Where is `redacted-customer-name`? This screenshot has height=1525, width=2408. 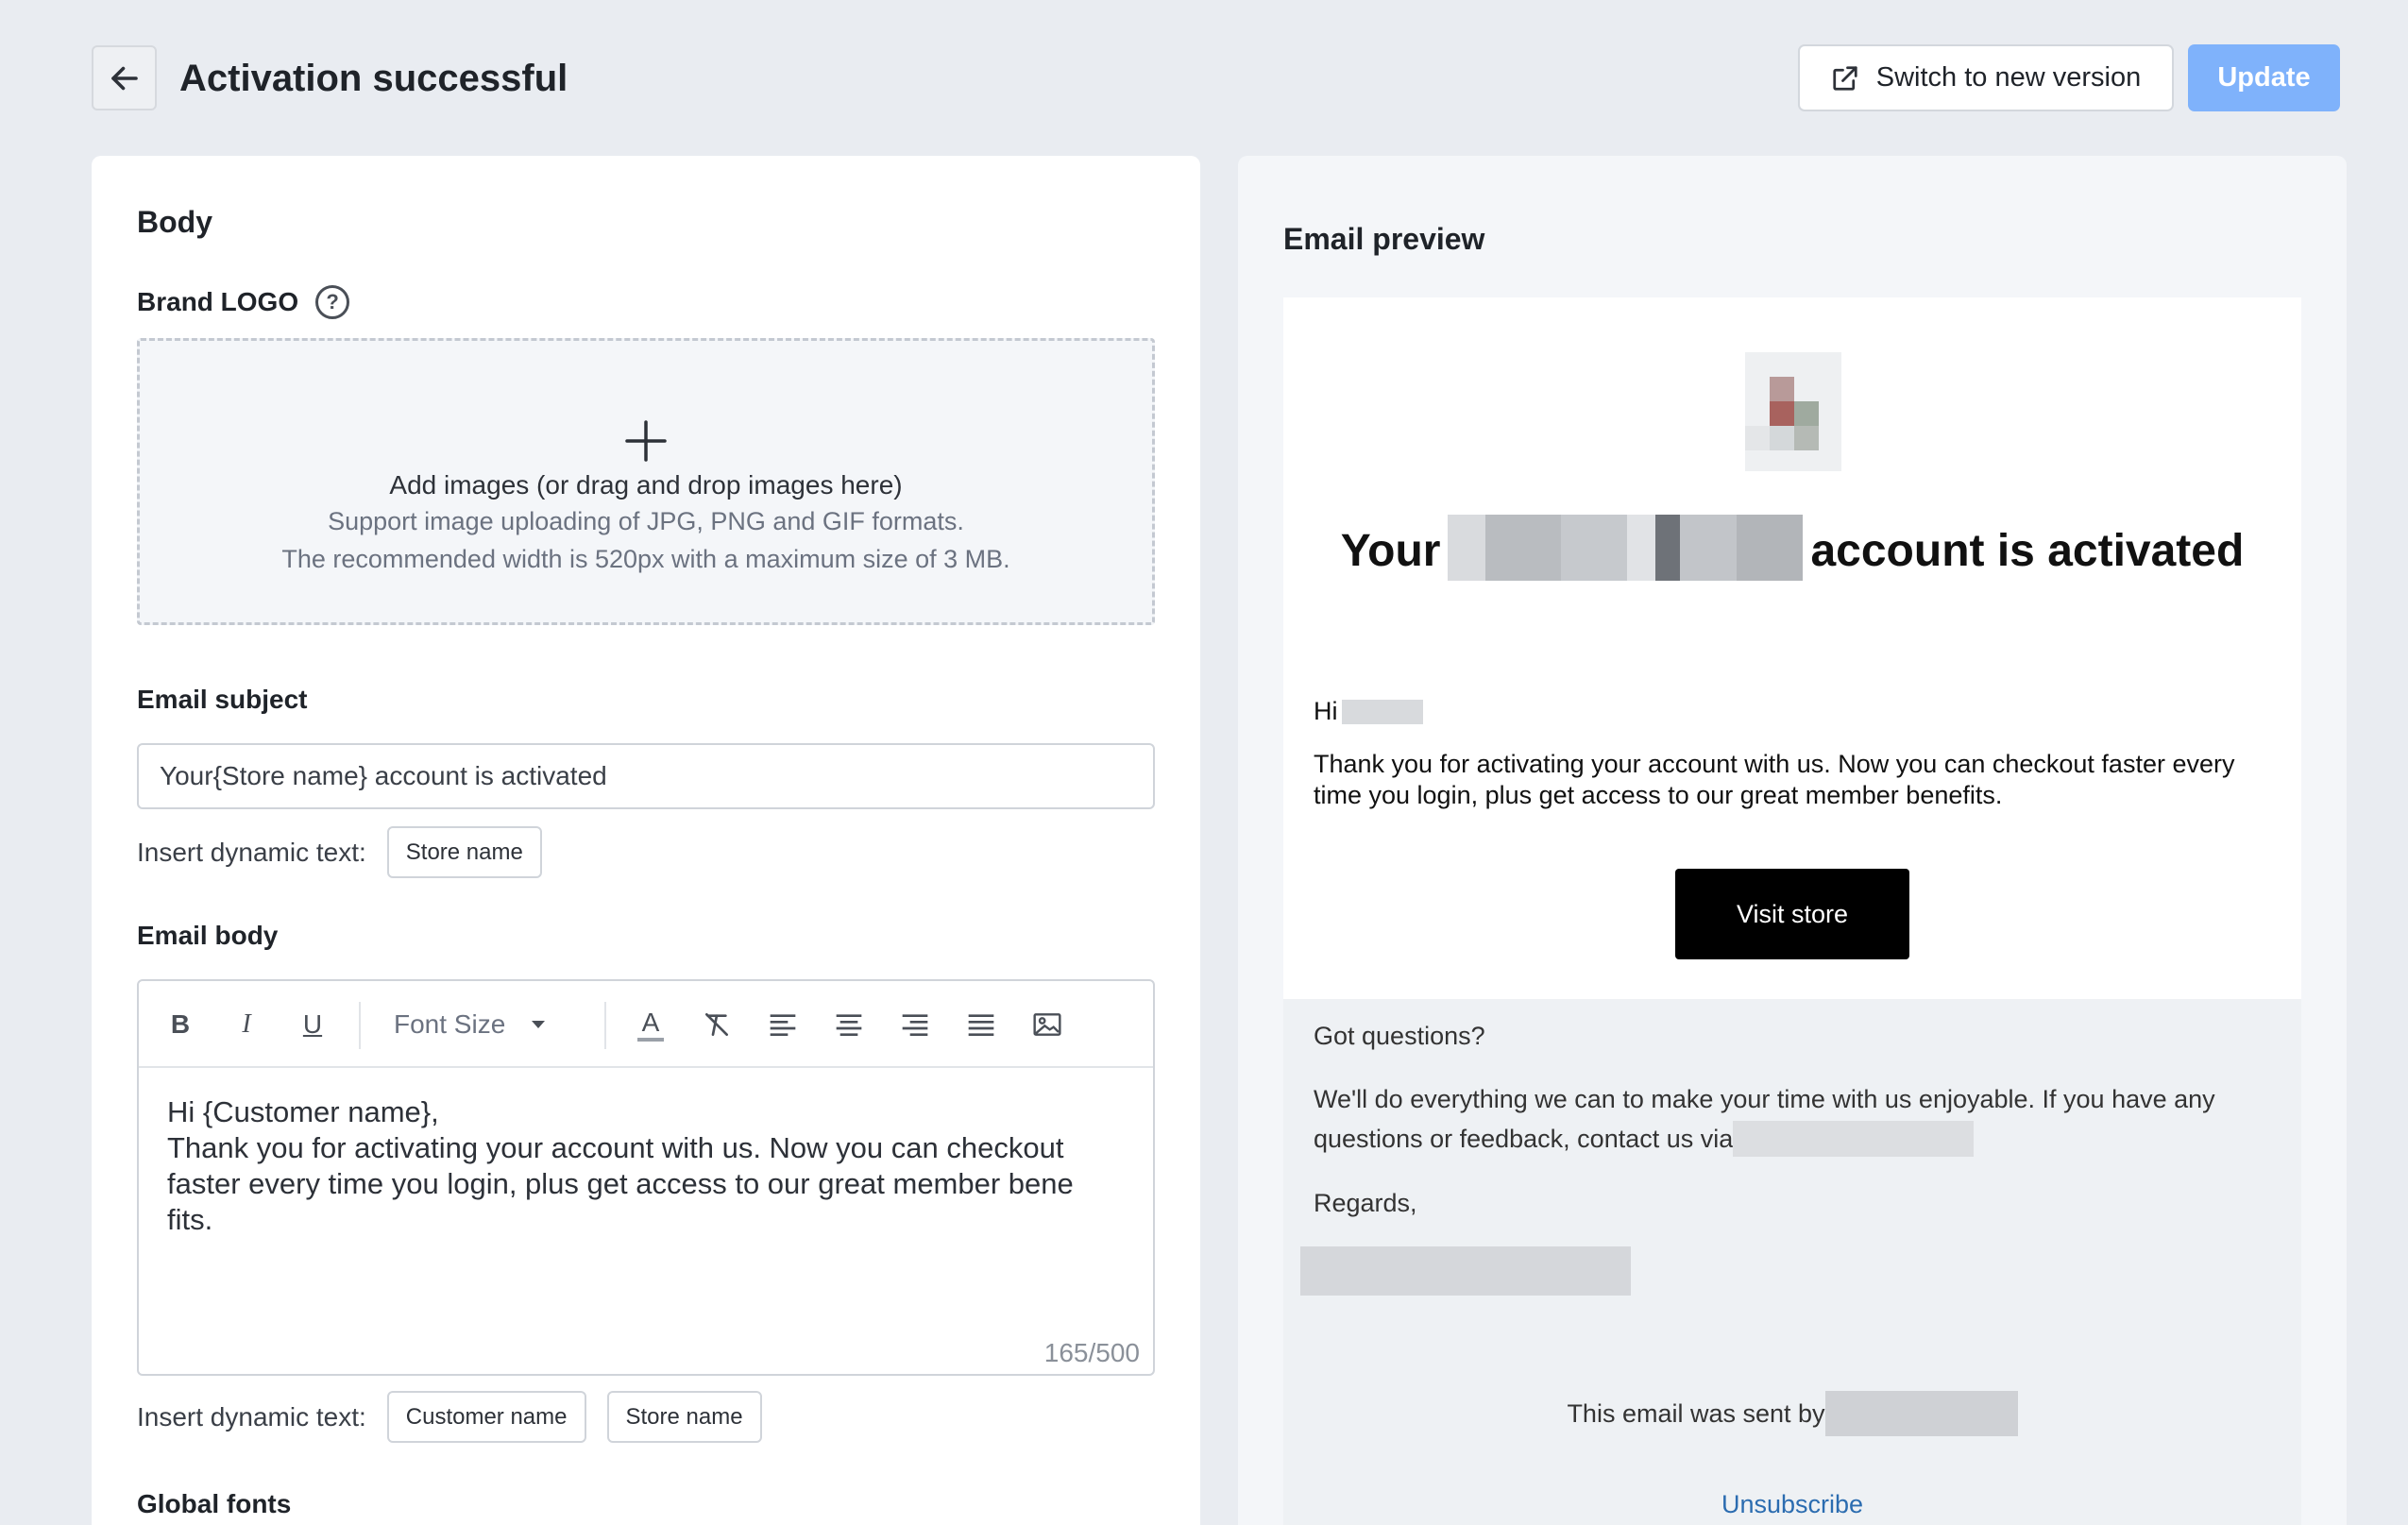
redacted-customer-name is located at coordinates (1382, 711).